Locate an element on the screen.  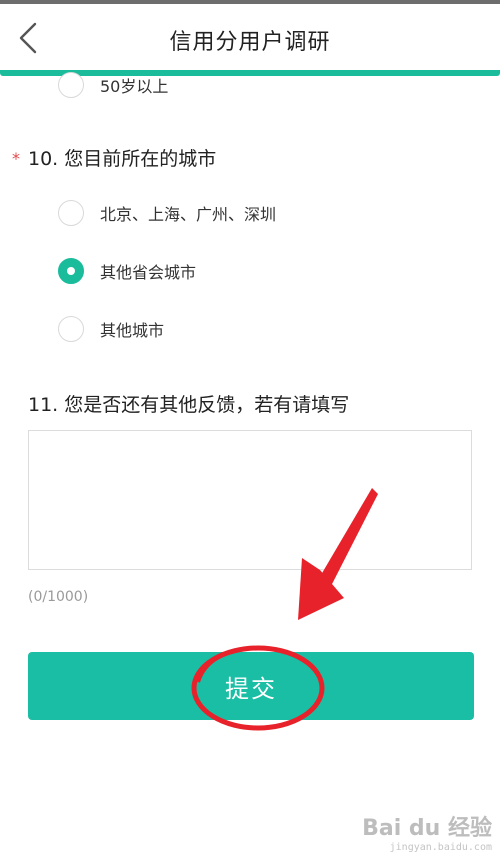
radio-dot is located at coordinates (71, 271).